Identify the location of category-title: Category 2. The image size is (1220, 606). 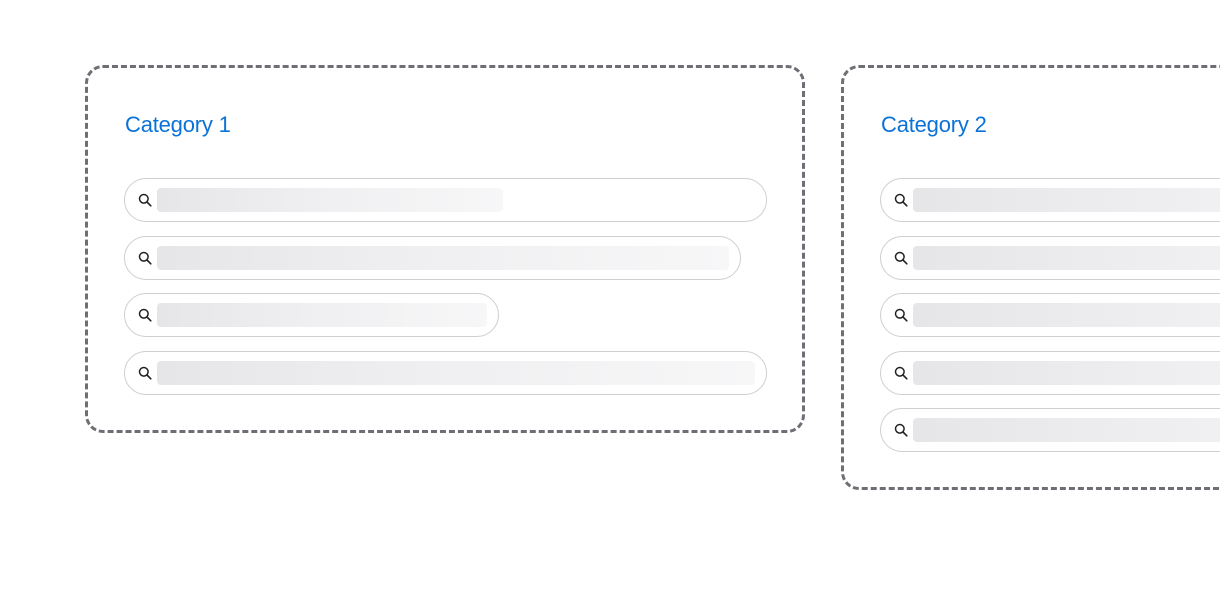
(934, 124).